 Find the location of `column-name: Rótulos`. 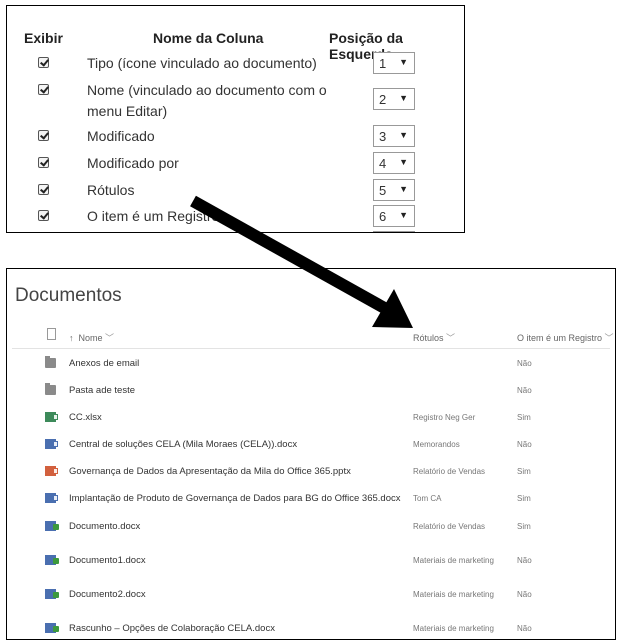

column-name: Rótulos is located at coordinates (111, 190).